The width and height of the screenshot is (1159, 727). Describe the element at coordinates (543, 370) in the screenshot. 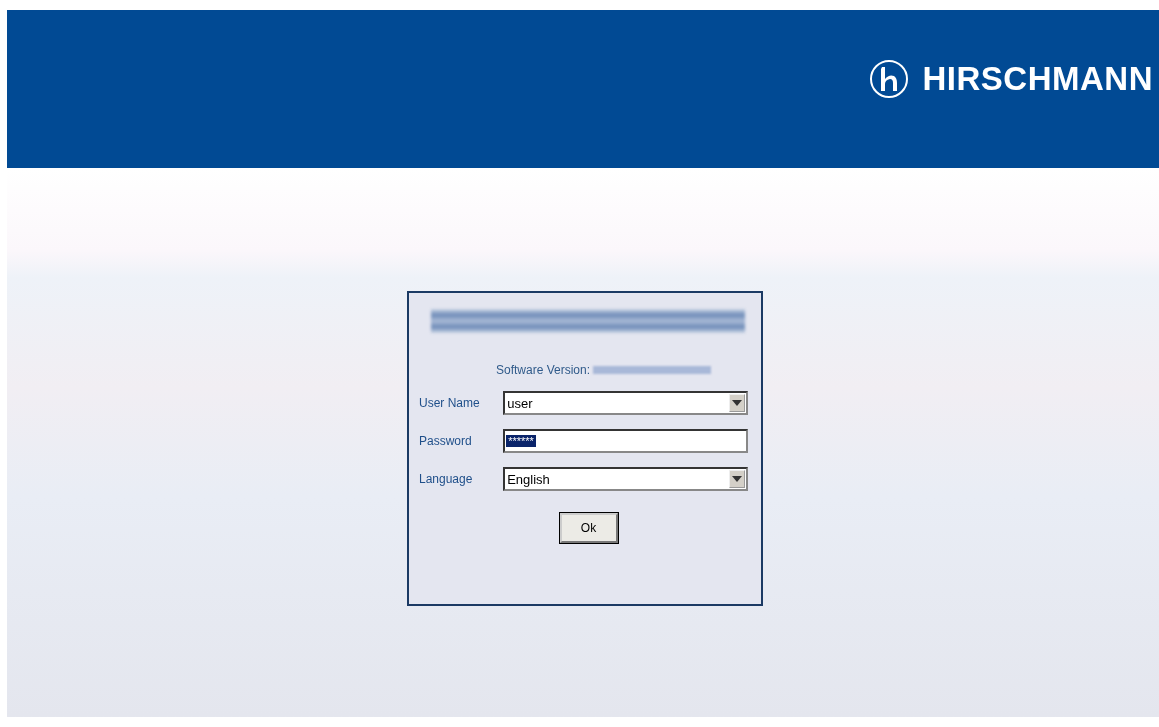

I see `software-version-label: Software Version:` at that location.